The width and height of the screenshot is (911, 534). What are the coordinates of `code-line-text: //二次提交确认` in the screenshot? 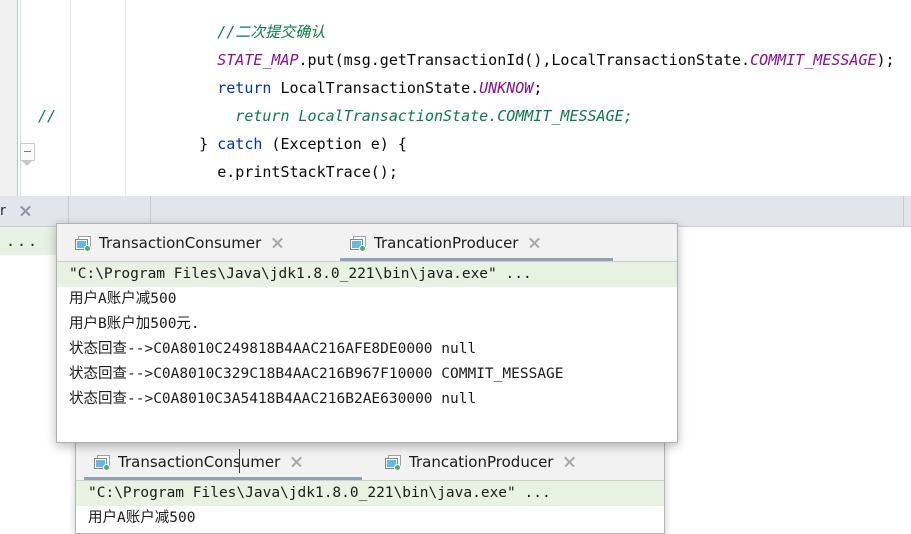 It's located at (455, 32).